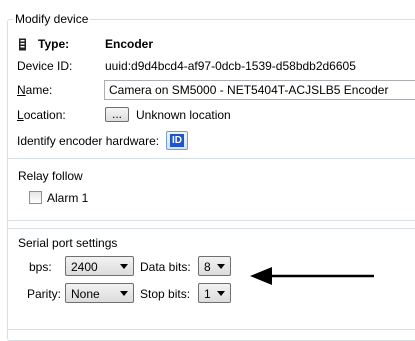 The image size is (415, 341). I want to click on location-label: Location:, so click(41, 115).